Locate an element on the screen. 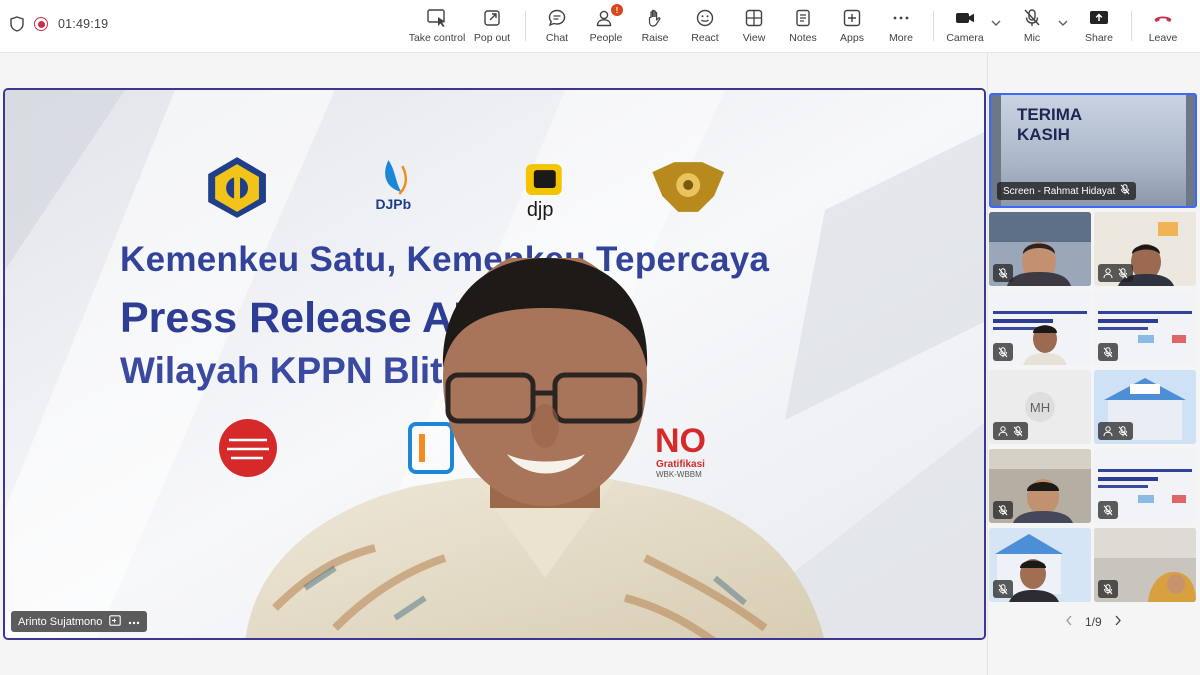  people-button: ! People is located at coordinates (606, 26).